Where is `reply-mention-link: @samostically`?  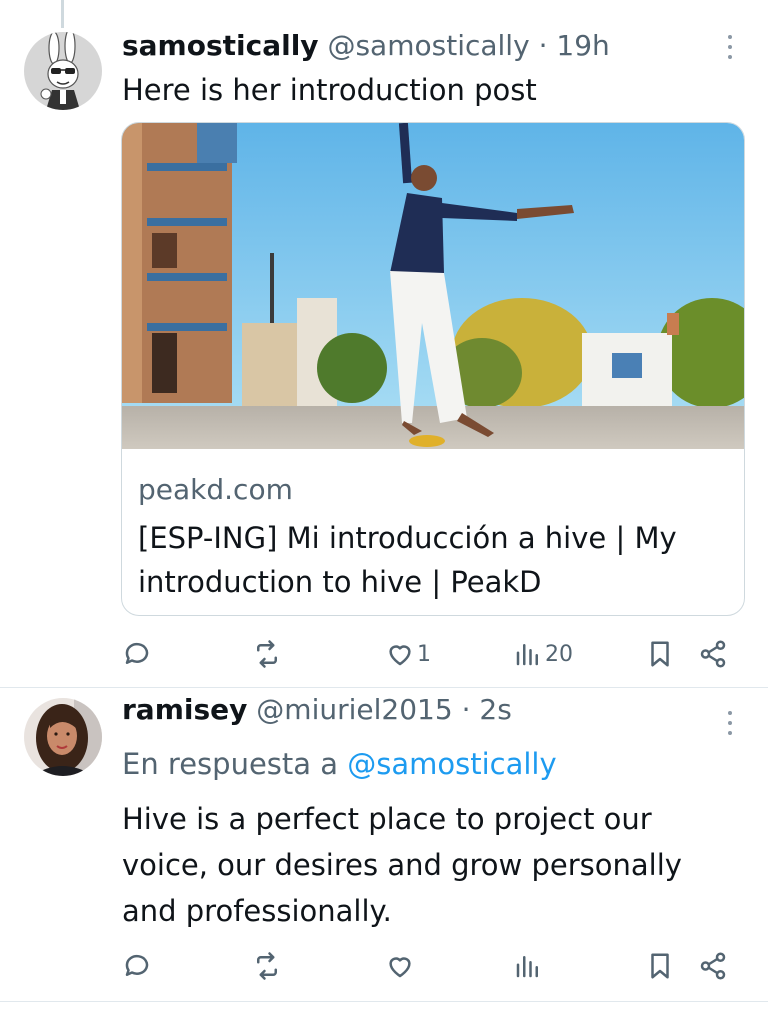
reply-mention-link: @samostically is located at coordinates (451, 764).